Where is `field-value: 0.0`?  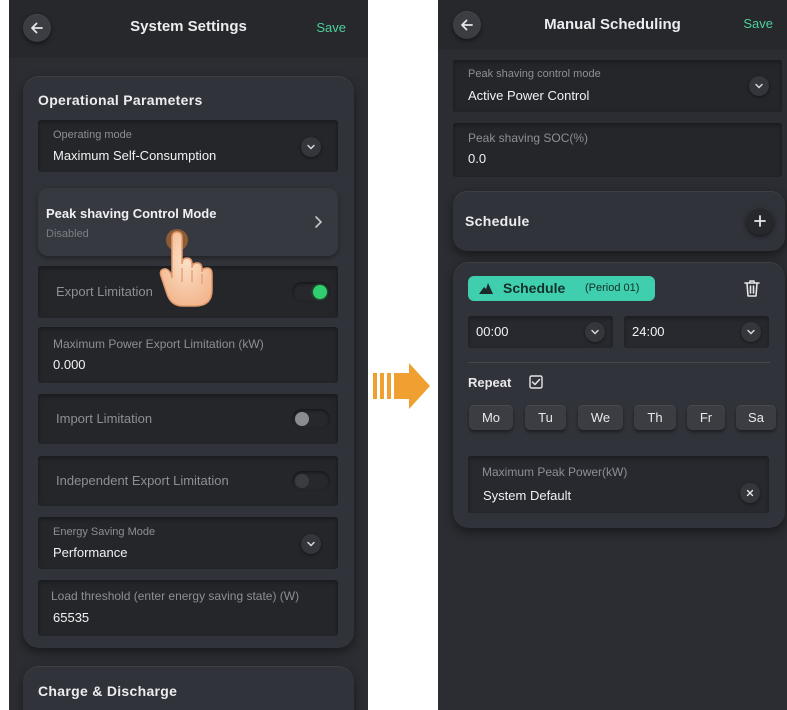
field-value: 0.0 is located at coordinates (477, 158).